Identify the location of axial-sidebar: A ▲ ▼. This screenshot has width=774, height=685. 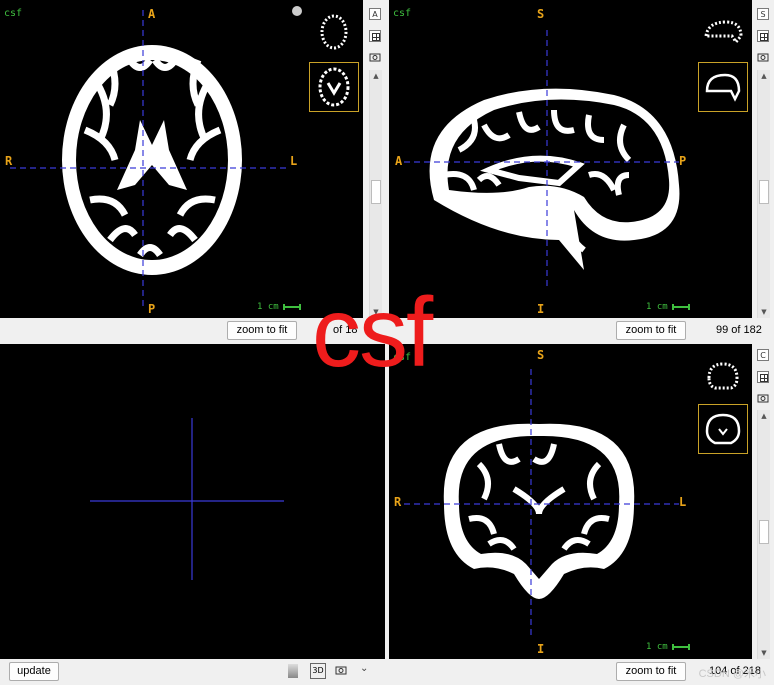
(375, 159).